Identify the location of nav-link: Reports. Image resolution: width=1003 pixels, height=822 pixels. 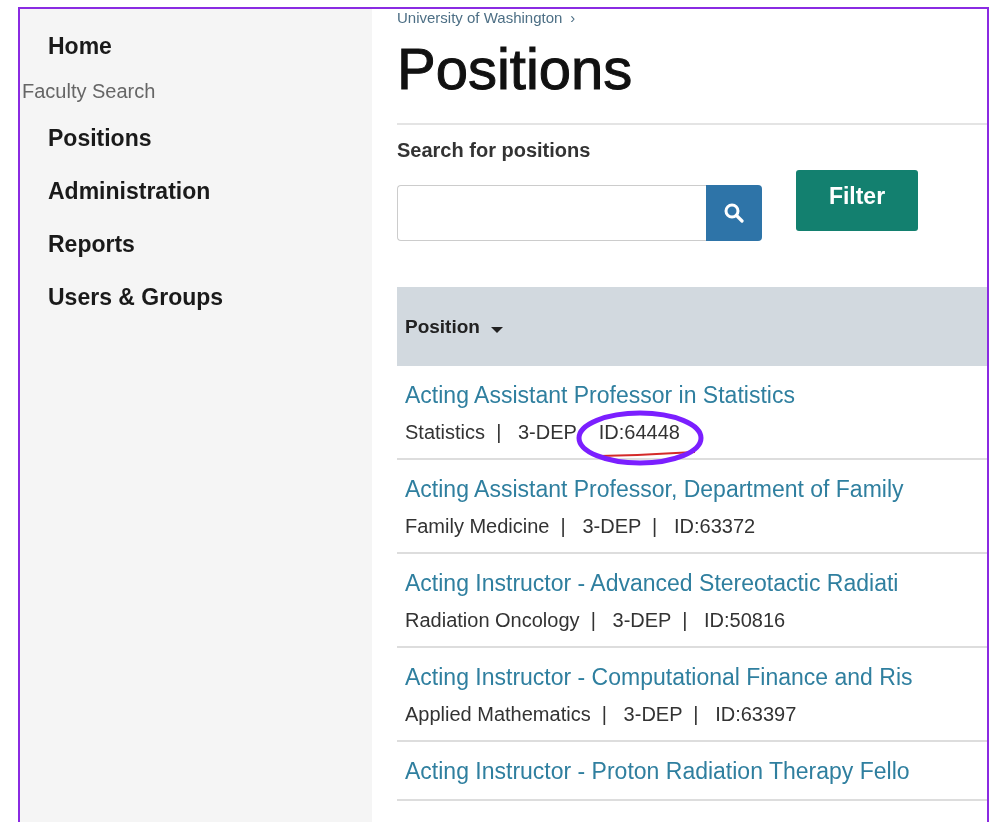
(91, 244).